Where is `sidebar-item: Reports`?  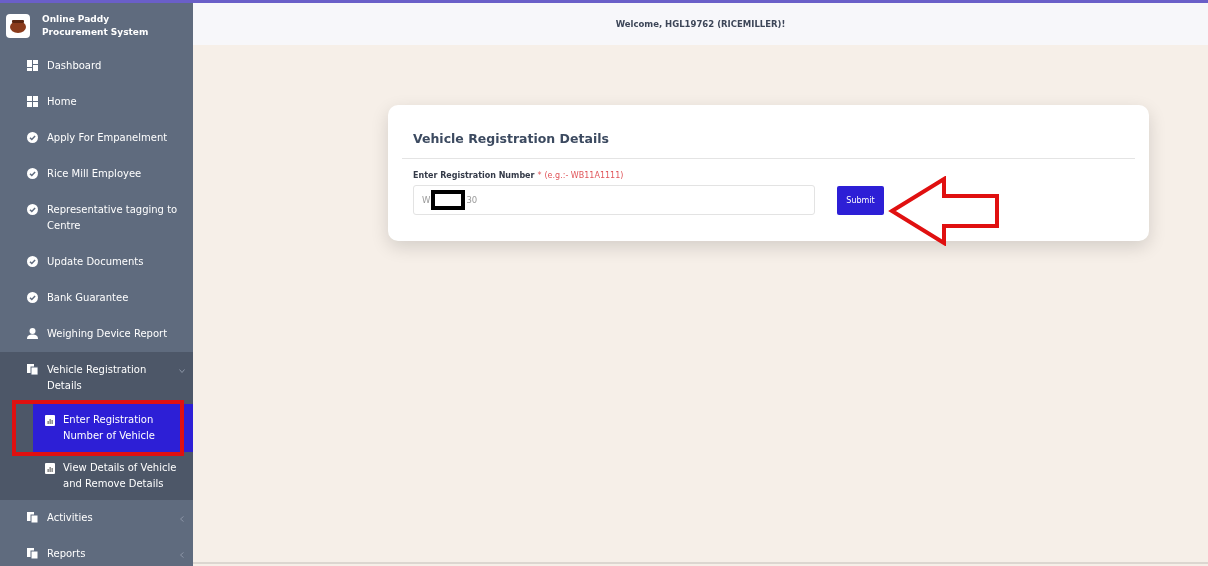
sidebar-item: Reports is located at coordinates (96, 551).